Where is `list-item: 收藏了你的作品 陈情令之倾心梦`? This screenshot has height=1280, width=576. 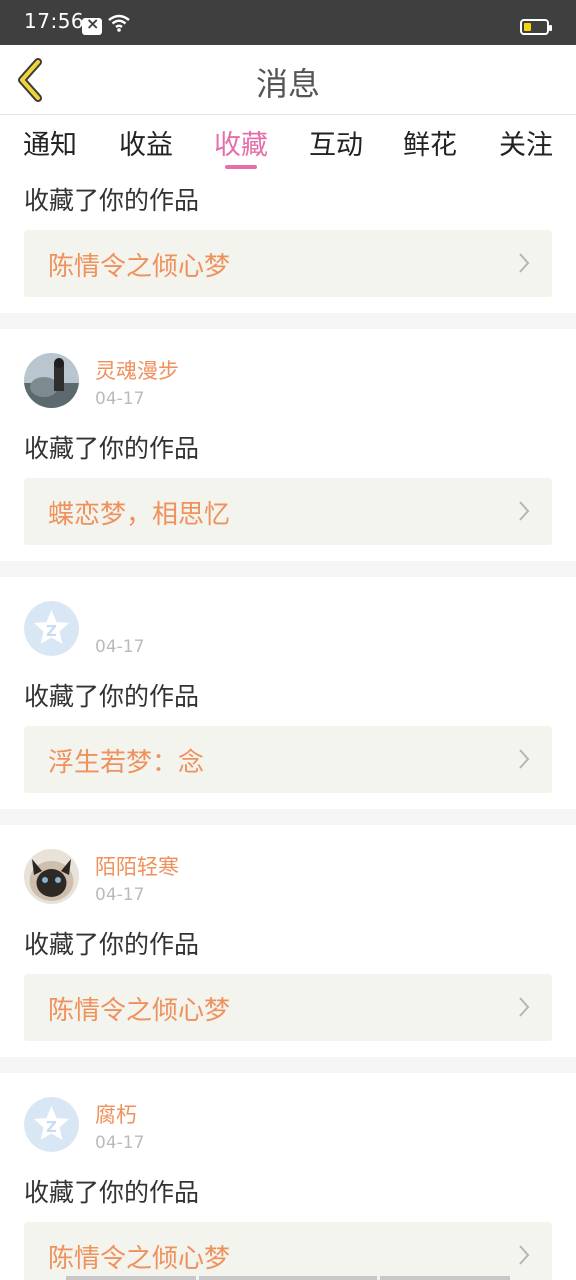
list-item: 收藏了你的作品 陈情令之倾心梦 is located at coordinates (288, 244).